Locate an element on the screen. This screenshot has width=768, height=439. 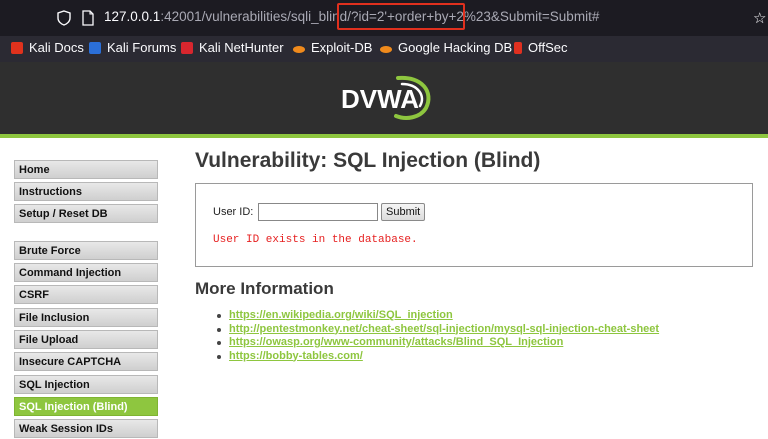
google-hacking-db-icon is located at coordinates (386, 49).